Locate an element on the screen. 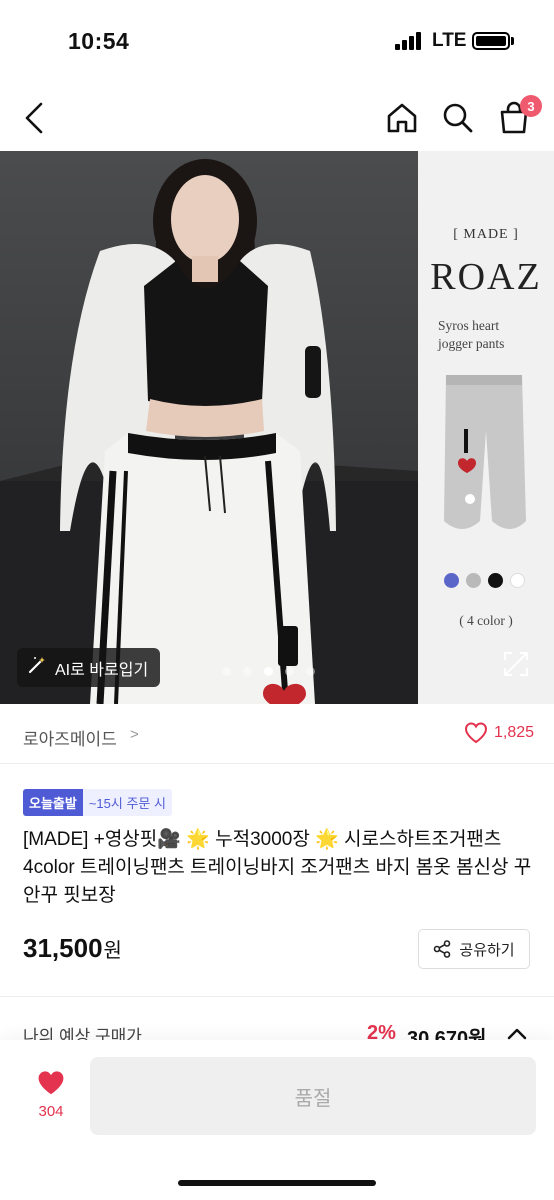 The height and width of the screenshot is (1200, 554). heart-filled-icon is located at coordinates (51, 1083).